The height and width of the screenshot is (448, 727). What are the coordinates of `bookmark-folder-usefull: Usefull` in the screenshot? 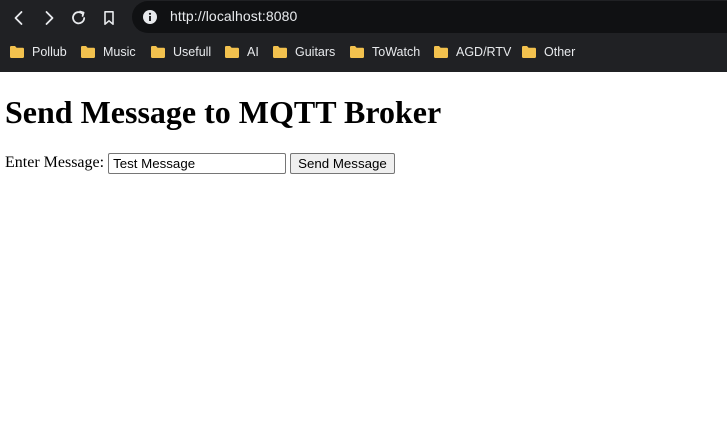 It's located at (180, 52).